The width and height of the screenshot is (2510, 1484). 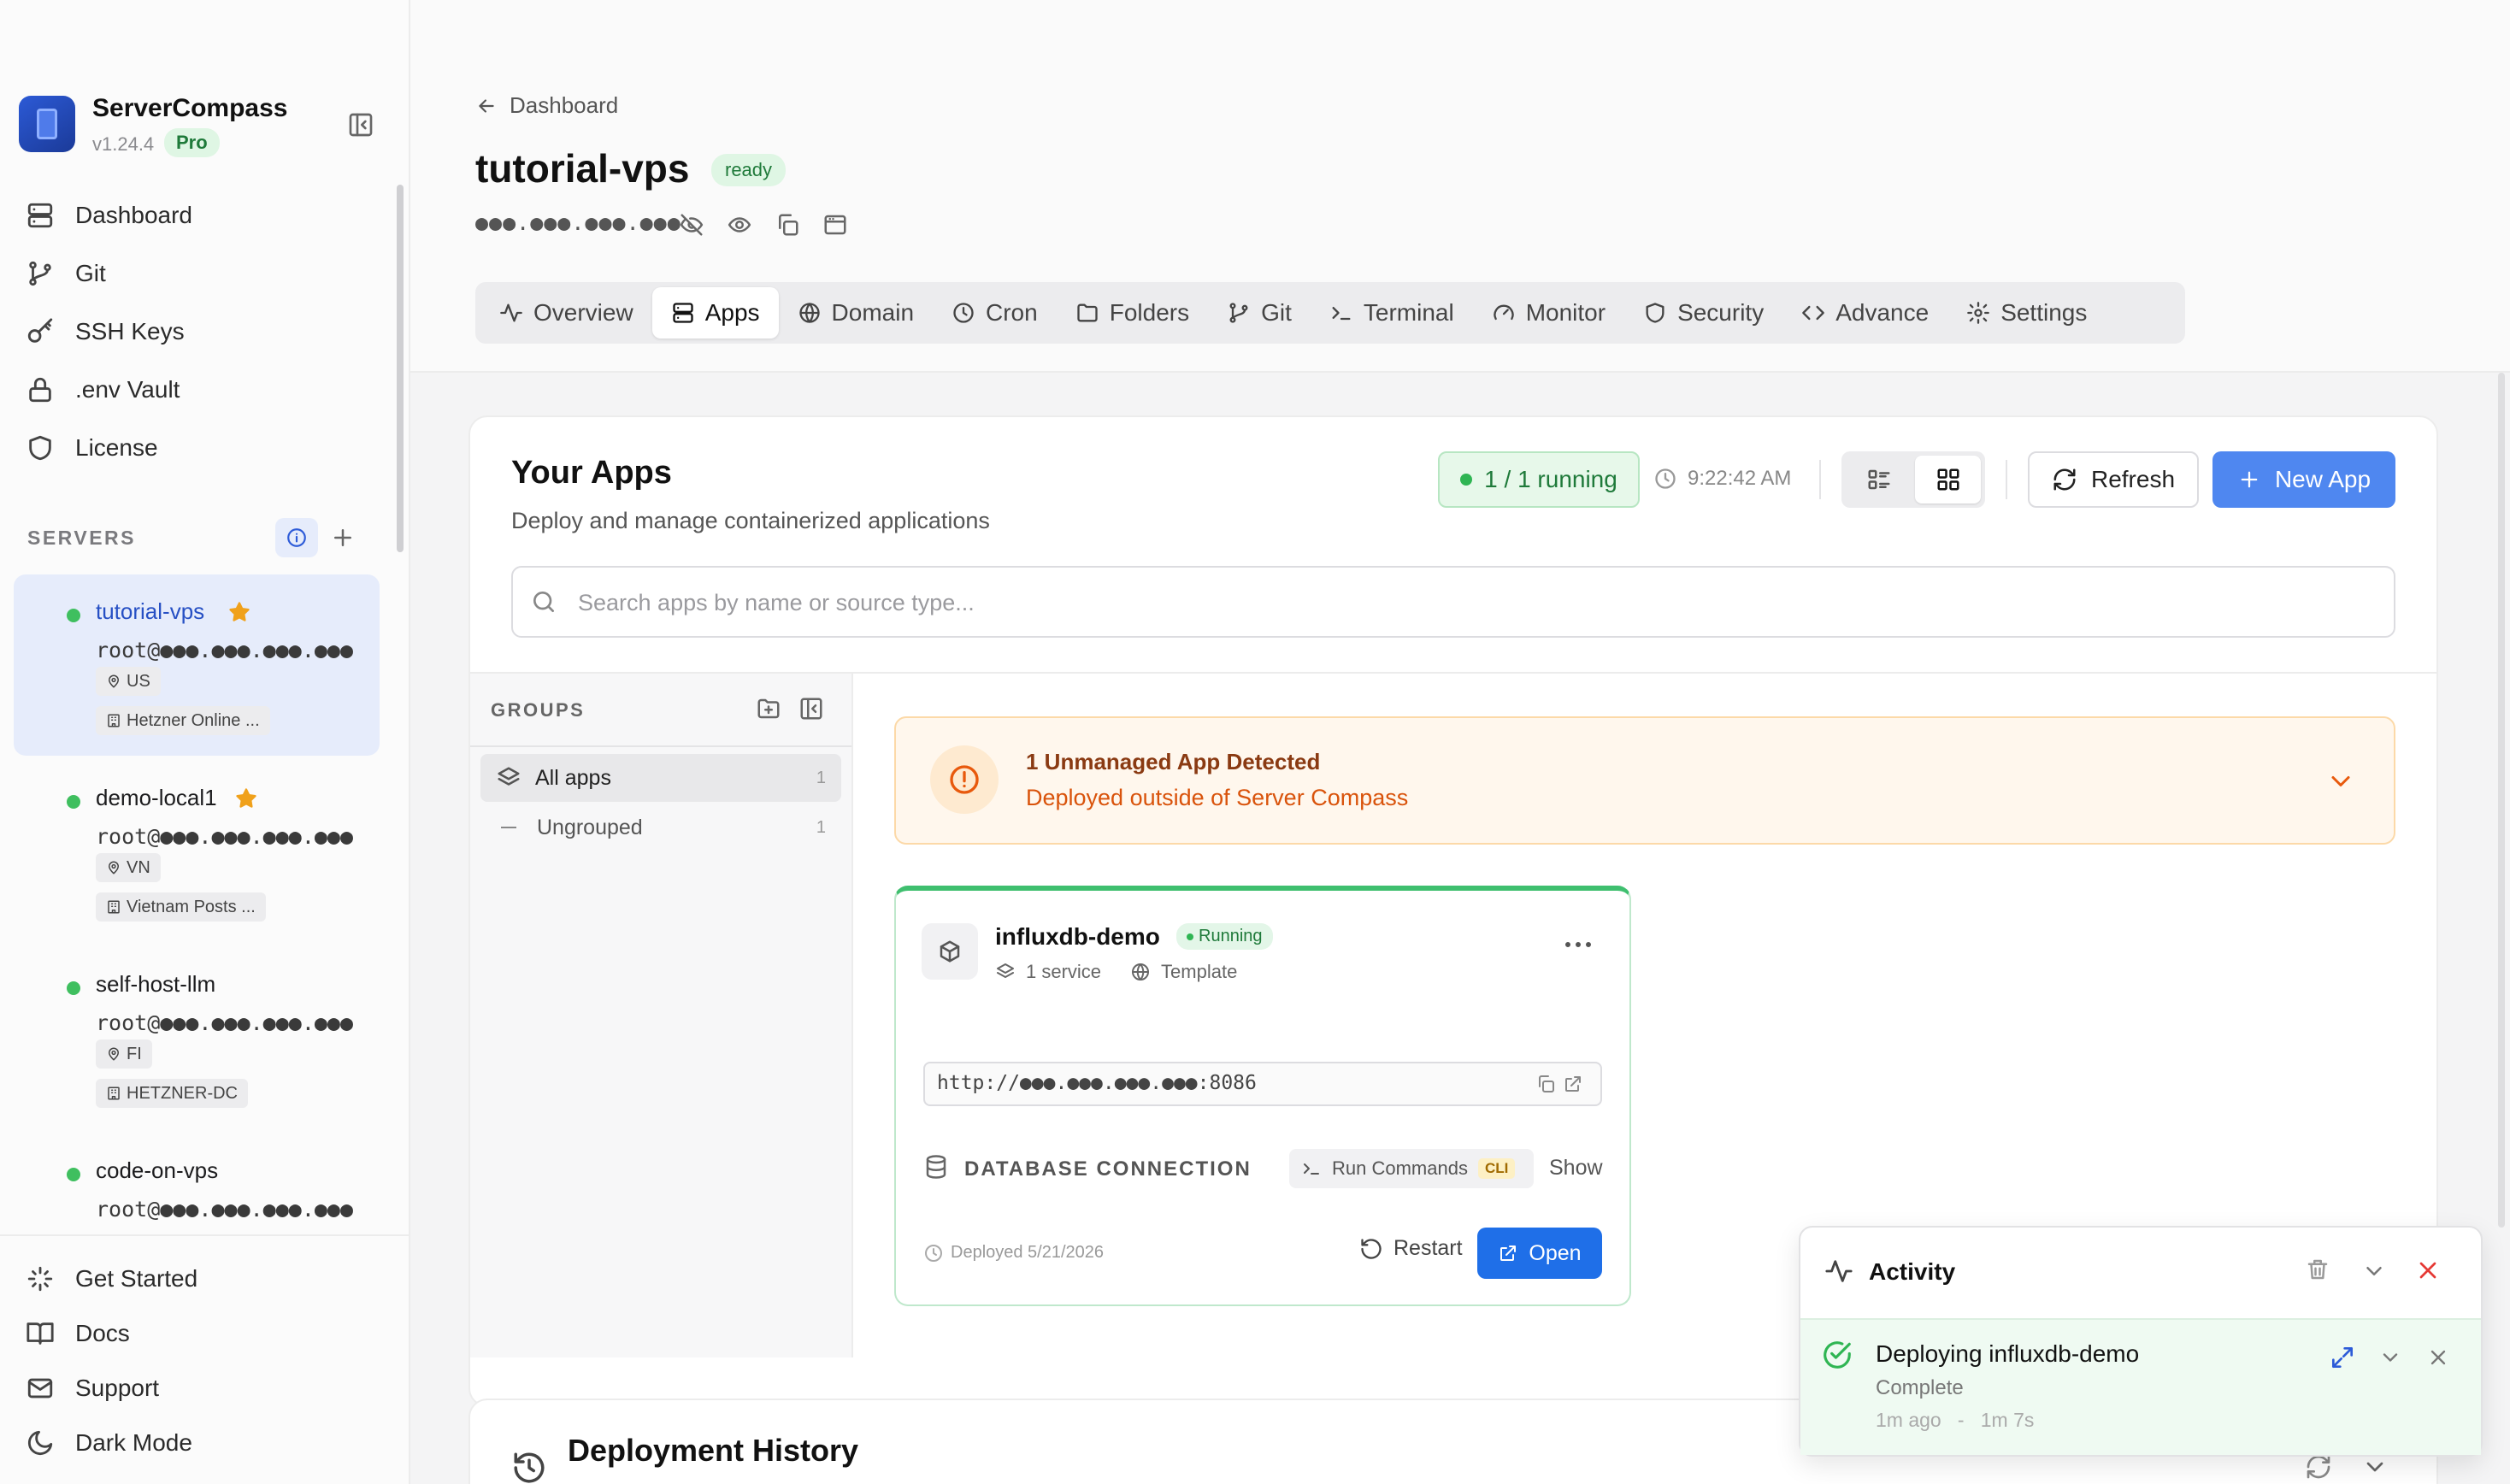 I want to click on shield-icon, so click(x=1655, y=313).